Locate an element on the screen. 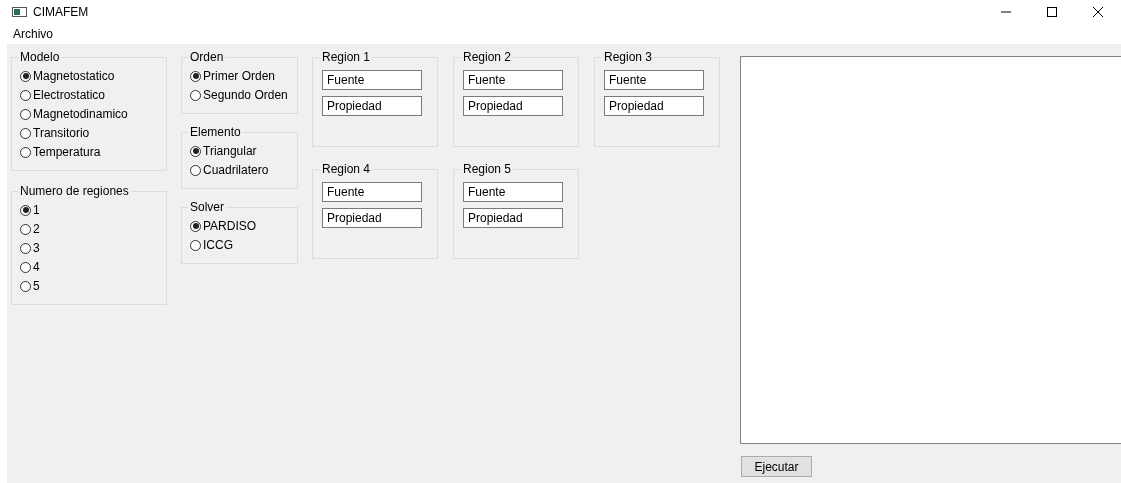  radio-option: Triangular is located at coordinates (239, 151).